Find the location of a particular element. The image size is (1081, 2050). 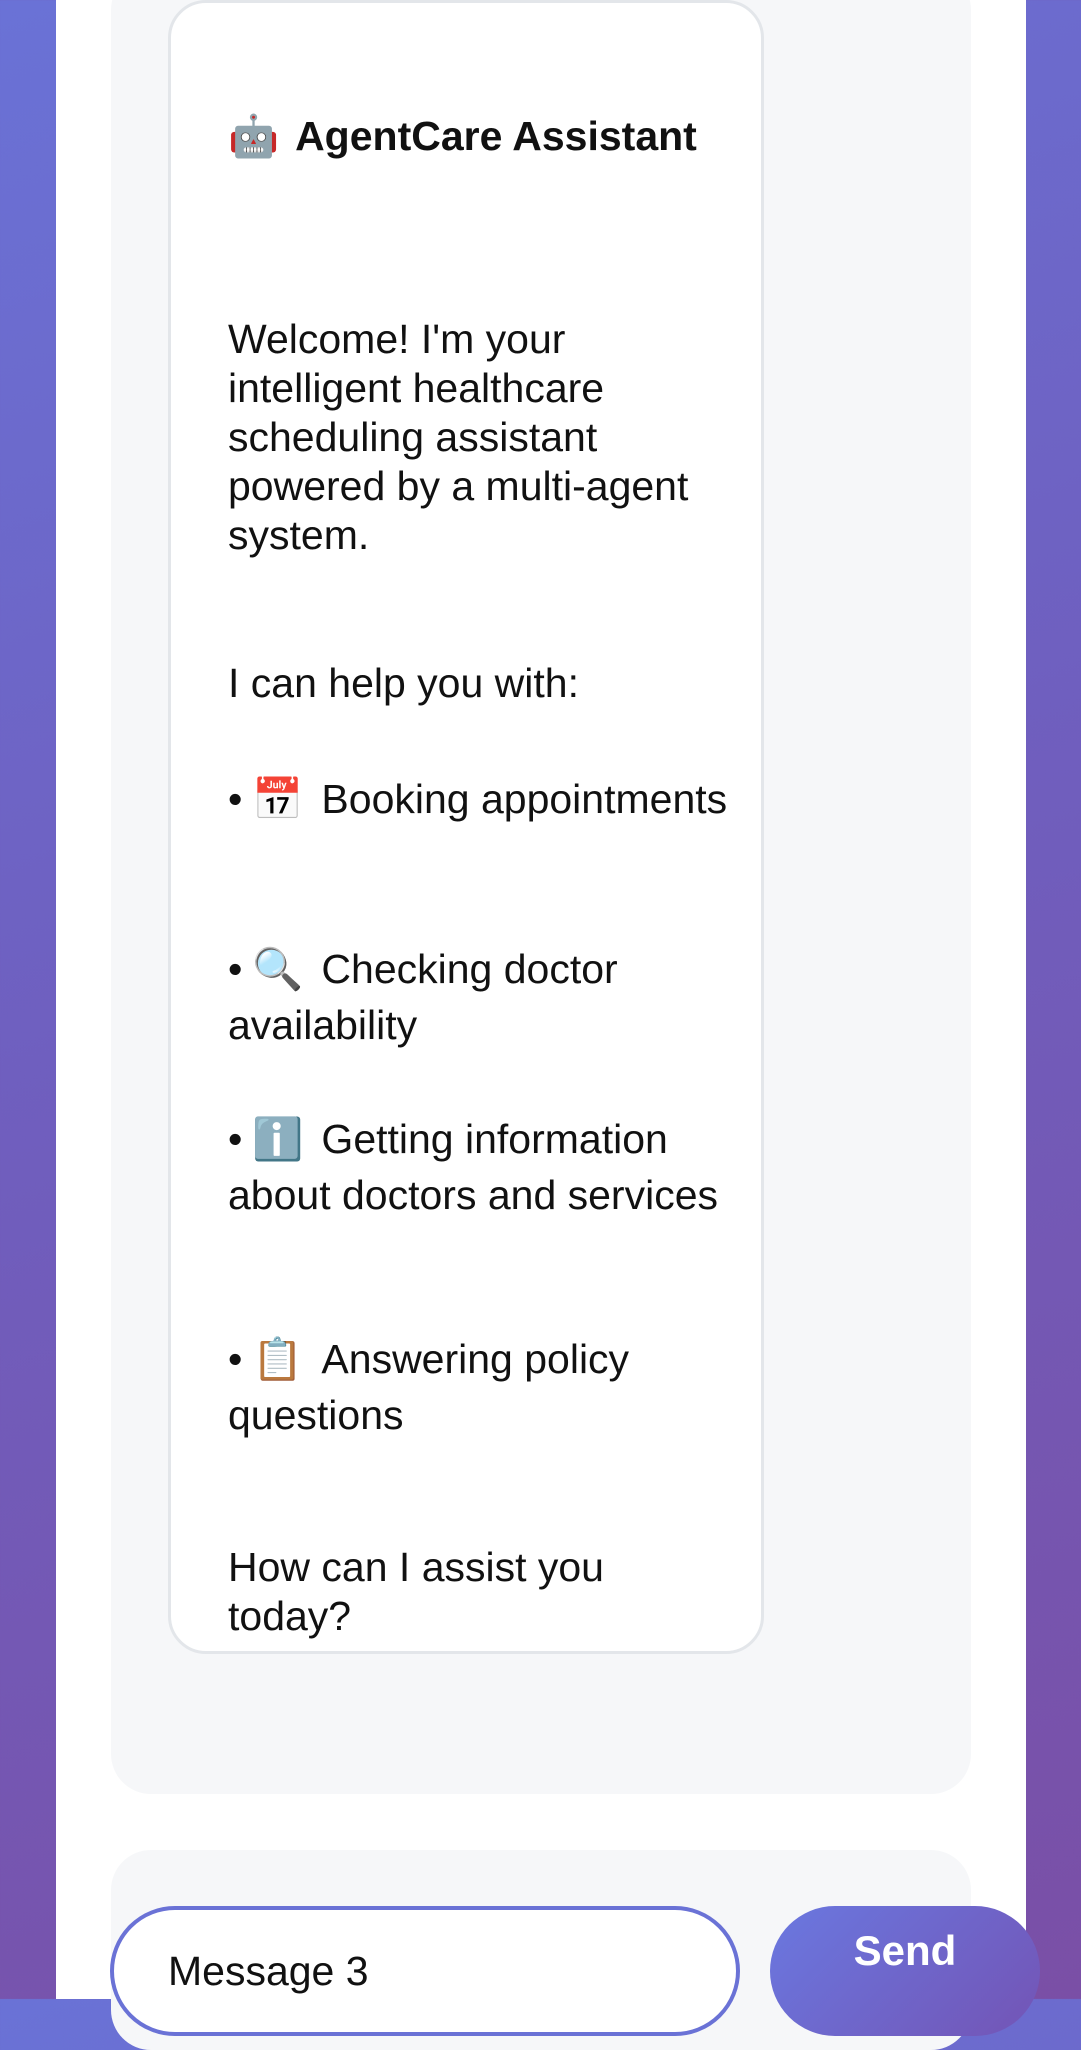

capability-item-booking: • 📅 Booking appointments is located at coordinates (478, 799).